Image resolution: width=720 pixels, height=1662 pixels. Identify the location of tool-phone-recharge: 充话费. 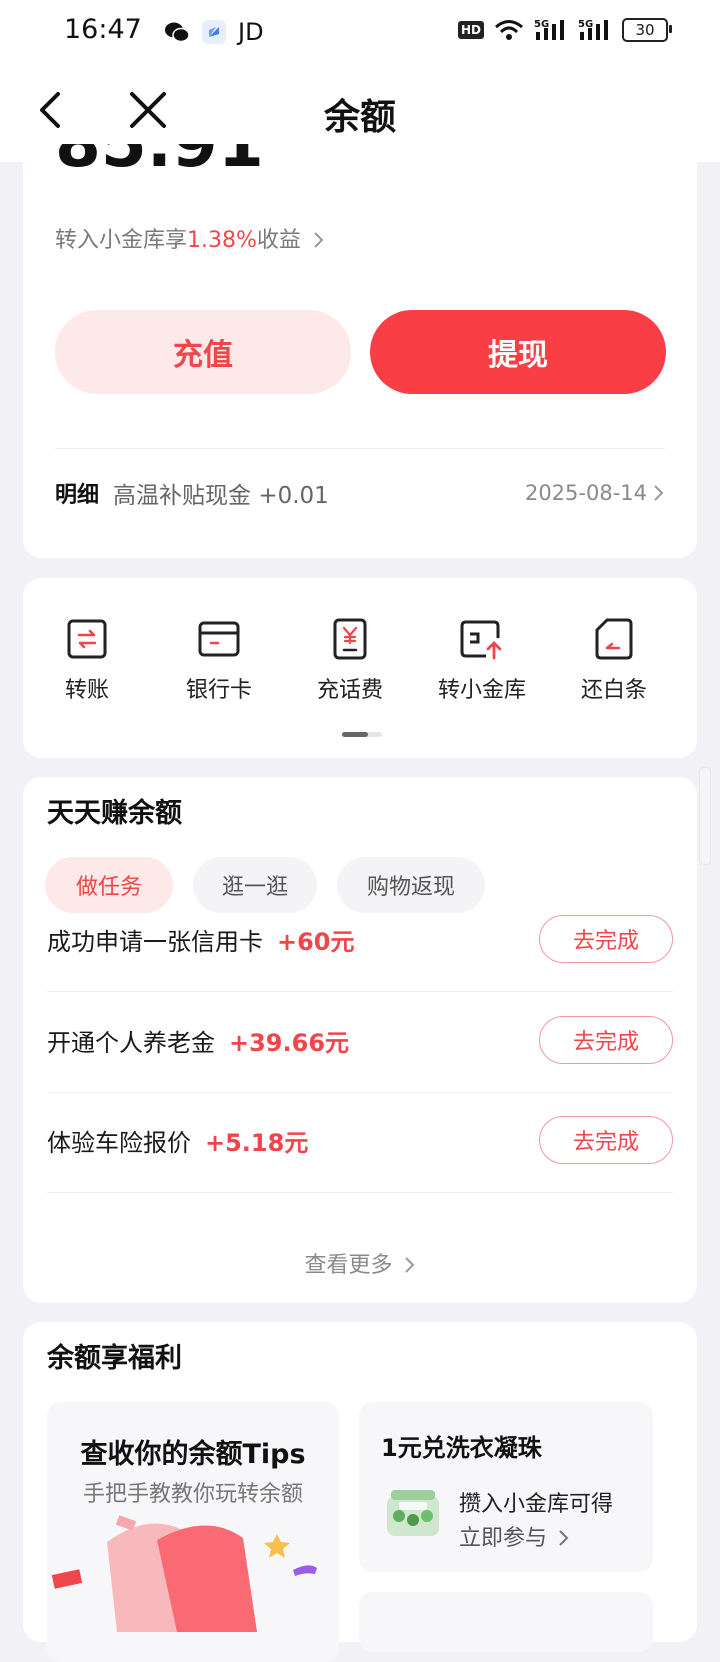
(350, 661).